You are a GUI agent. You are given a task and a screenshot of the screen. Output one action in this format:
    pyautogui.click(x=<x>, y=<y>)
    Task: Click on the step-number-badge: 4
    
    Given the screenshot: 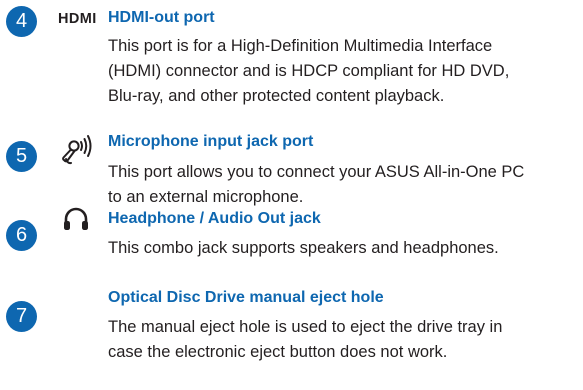 What is the action you would take?
    pyautogui.click(x=21, y=21)
    